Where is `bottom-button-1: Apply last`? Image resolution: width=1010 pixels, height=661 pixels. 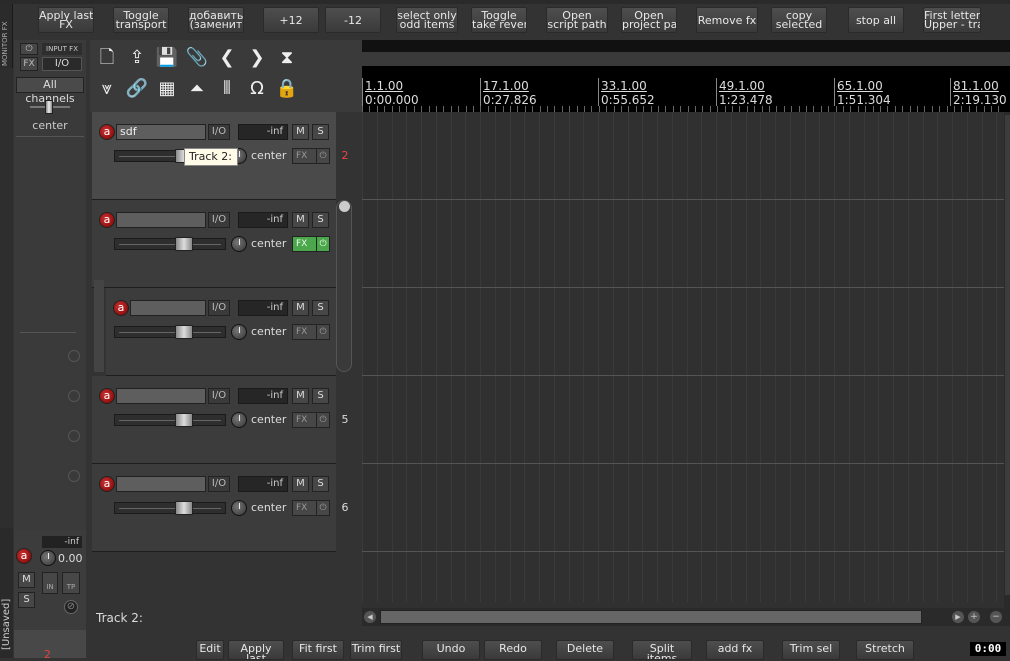
bottom-button-1: Apply last is located at coordinates (256, 650).